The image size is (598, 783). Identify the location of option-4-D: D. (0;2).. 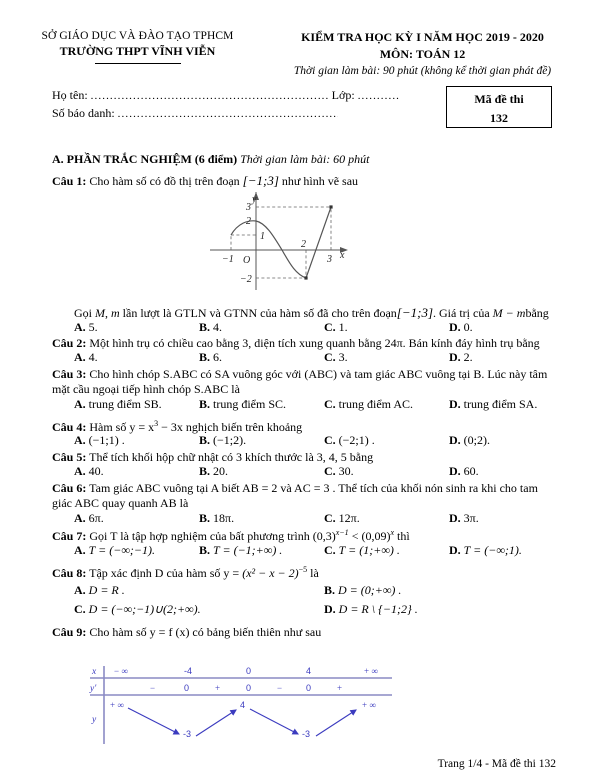
(511, 440).